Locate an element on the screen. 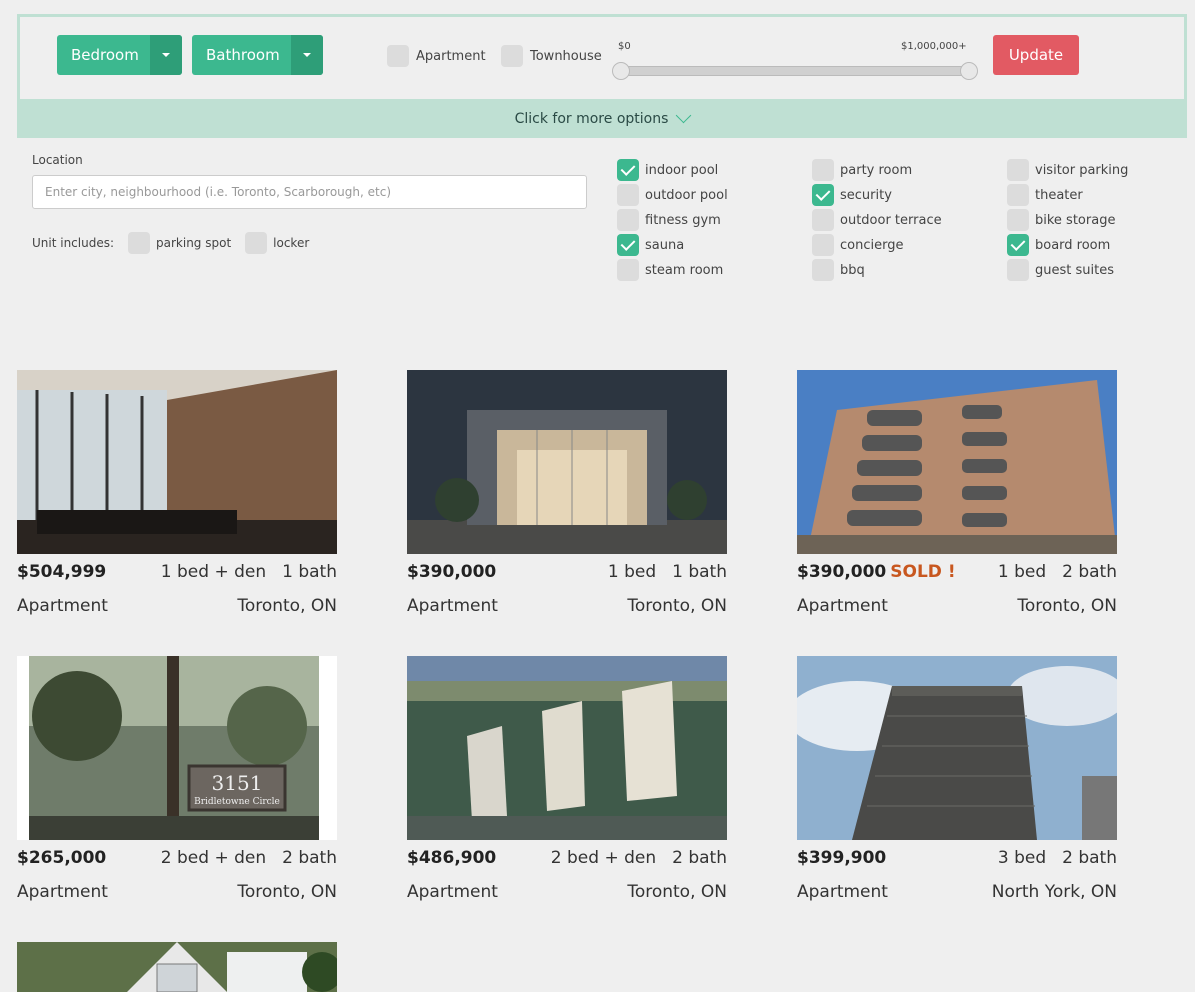 The height and width of the screenshot is (992, 1195). listing-beds: 2 bed + den is located at coordinates (603, 858).